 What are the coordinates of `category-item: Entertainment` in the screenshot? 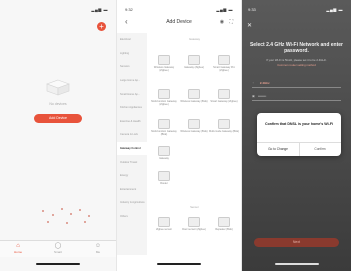 It's located at (132, 190).